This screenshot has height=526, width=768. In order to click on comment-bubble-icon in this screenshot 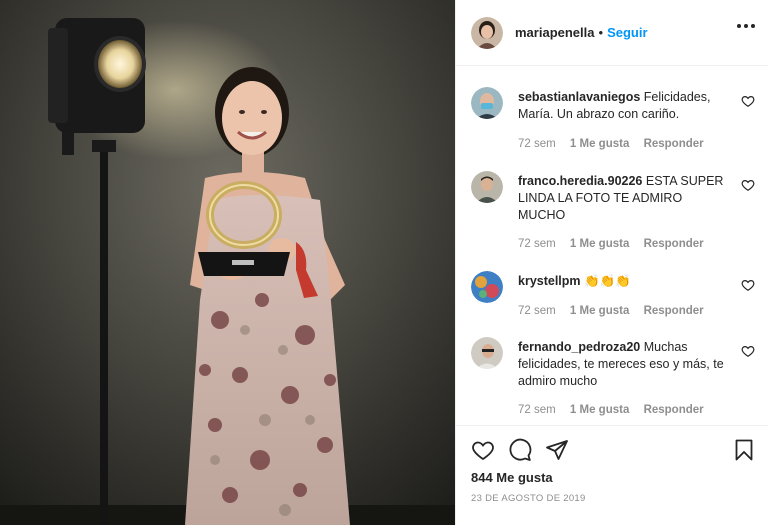, I will do `click(520, 450)`.